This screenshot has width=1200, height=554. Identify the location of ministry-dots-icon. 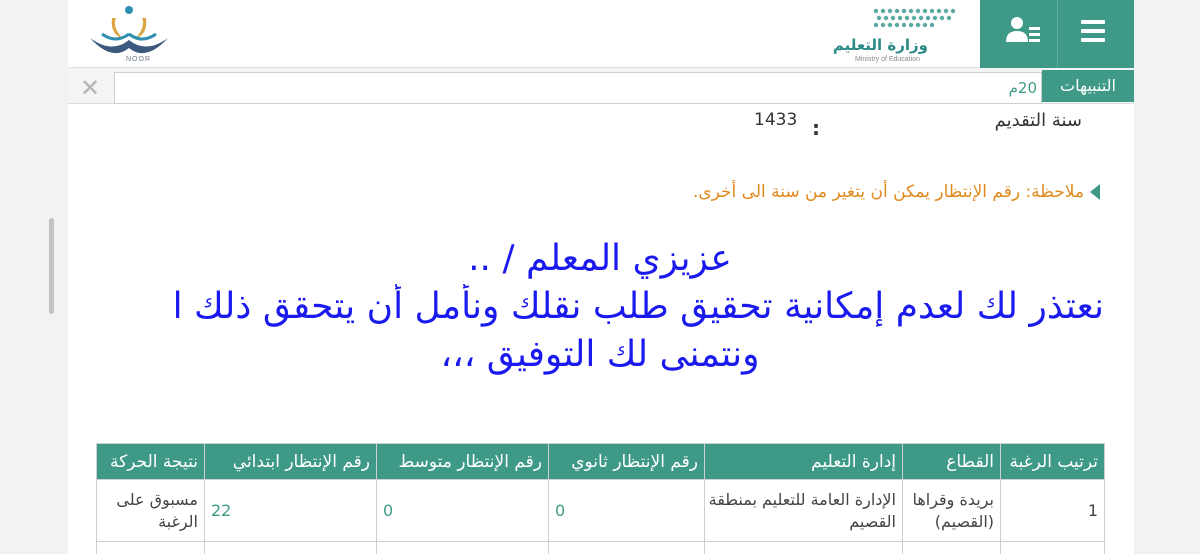
(914, 18).